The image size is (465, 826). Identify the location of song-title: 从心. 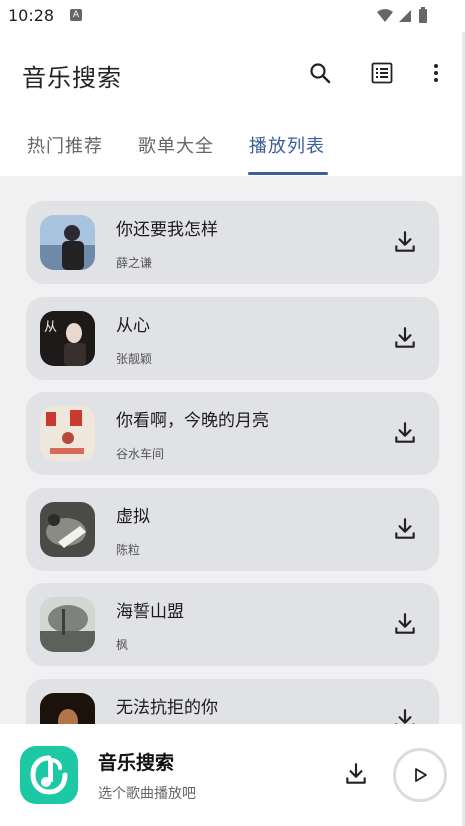
(133, 326).